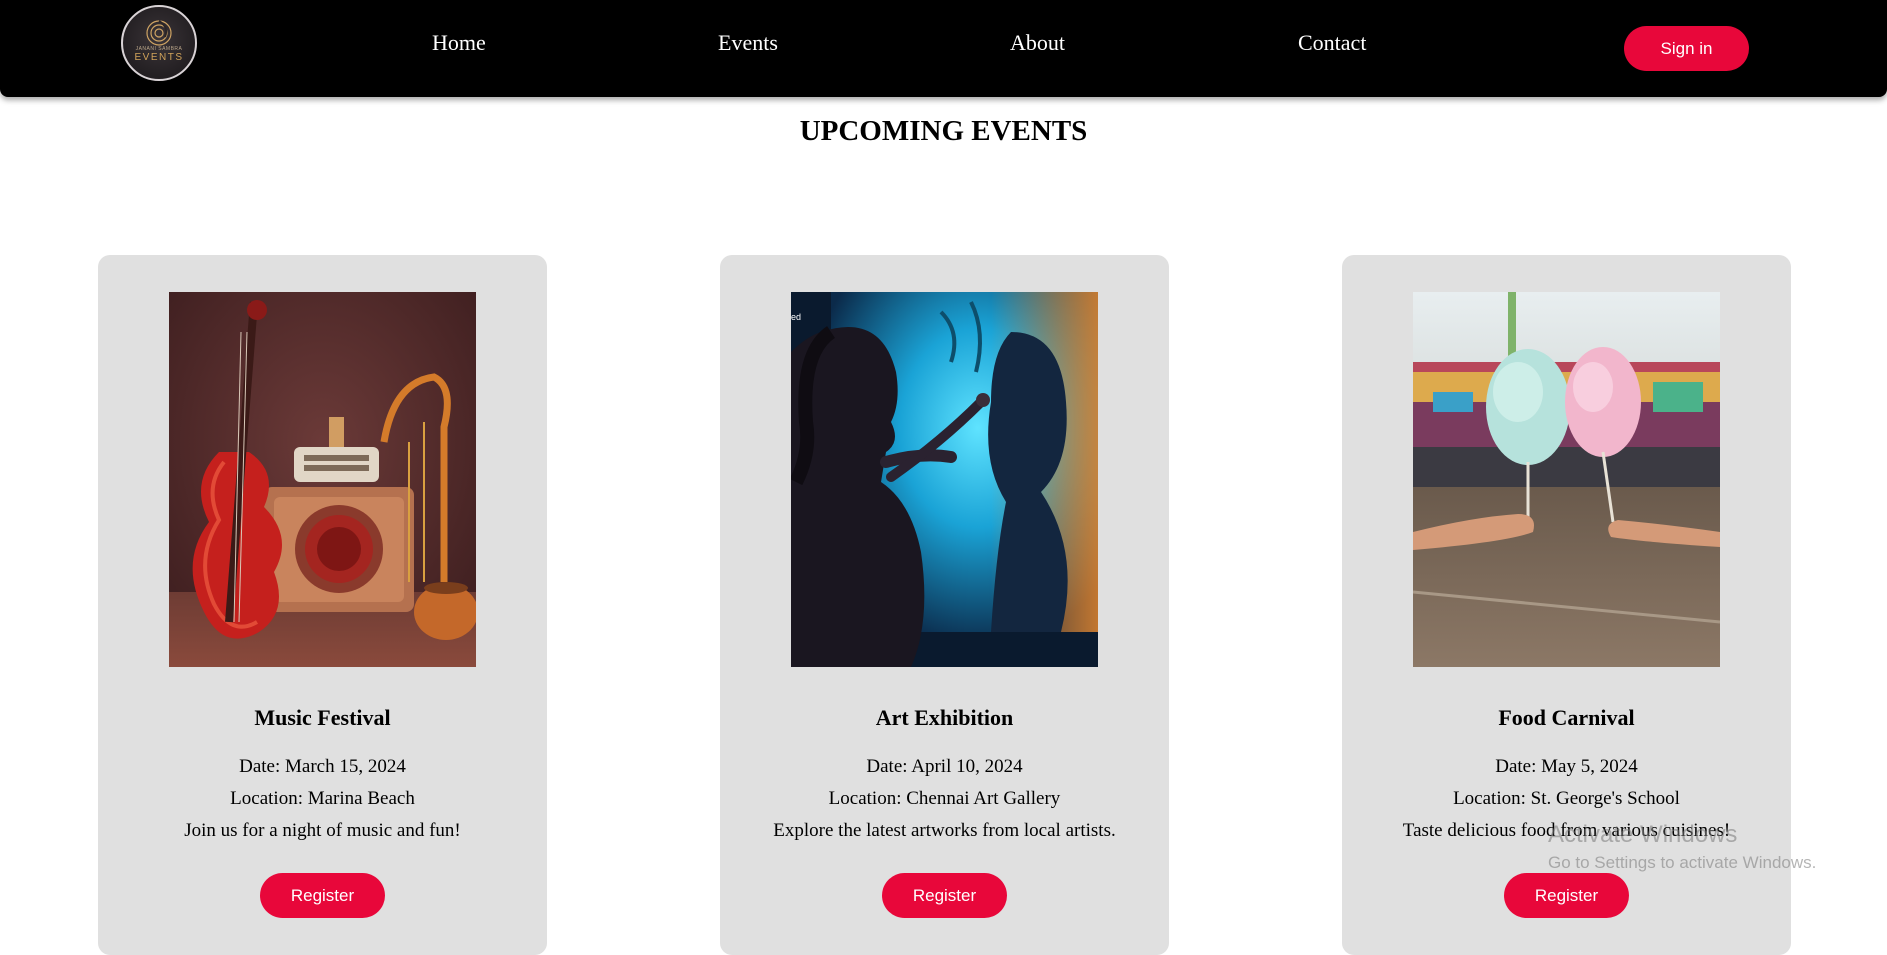 The width and height of the screenshot is (1887, 955). Describe the element at coordinates (1332, 43) in the screenshot. I see `nav-contact-link: Contact` at that location.